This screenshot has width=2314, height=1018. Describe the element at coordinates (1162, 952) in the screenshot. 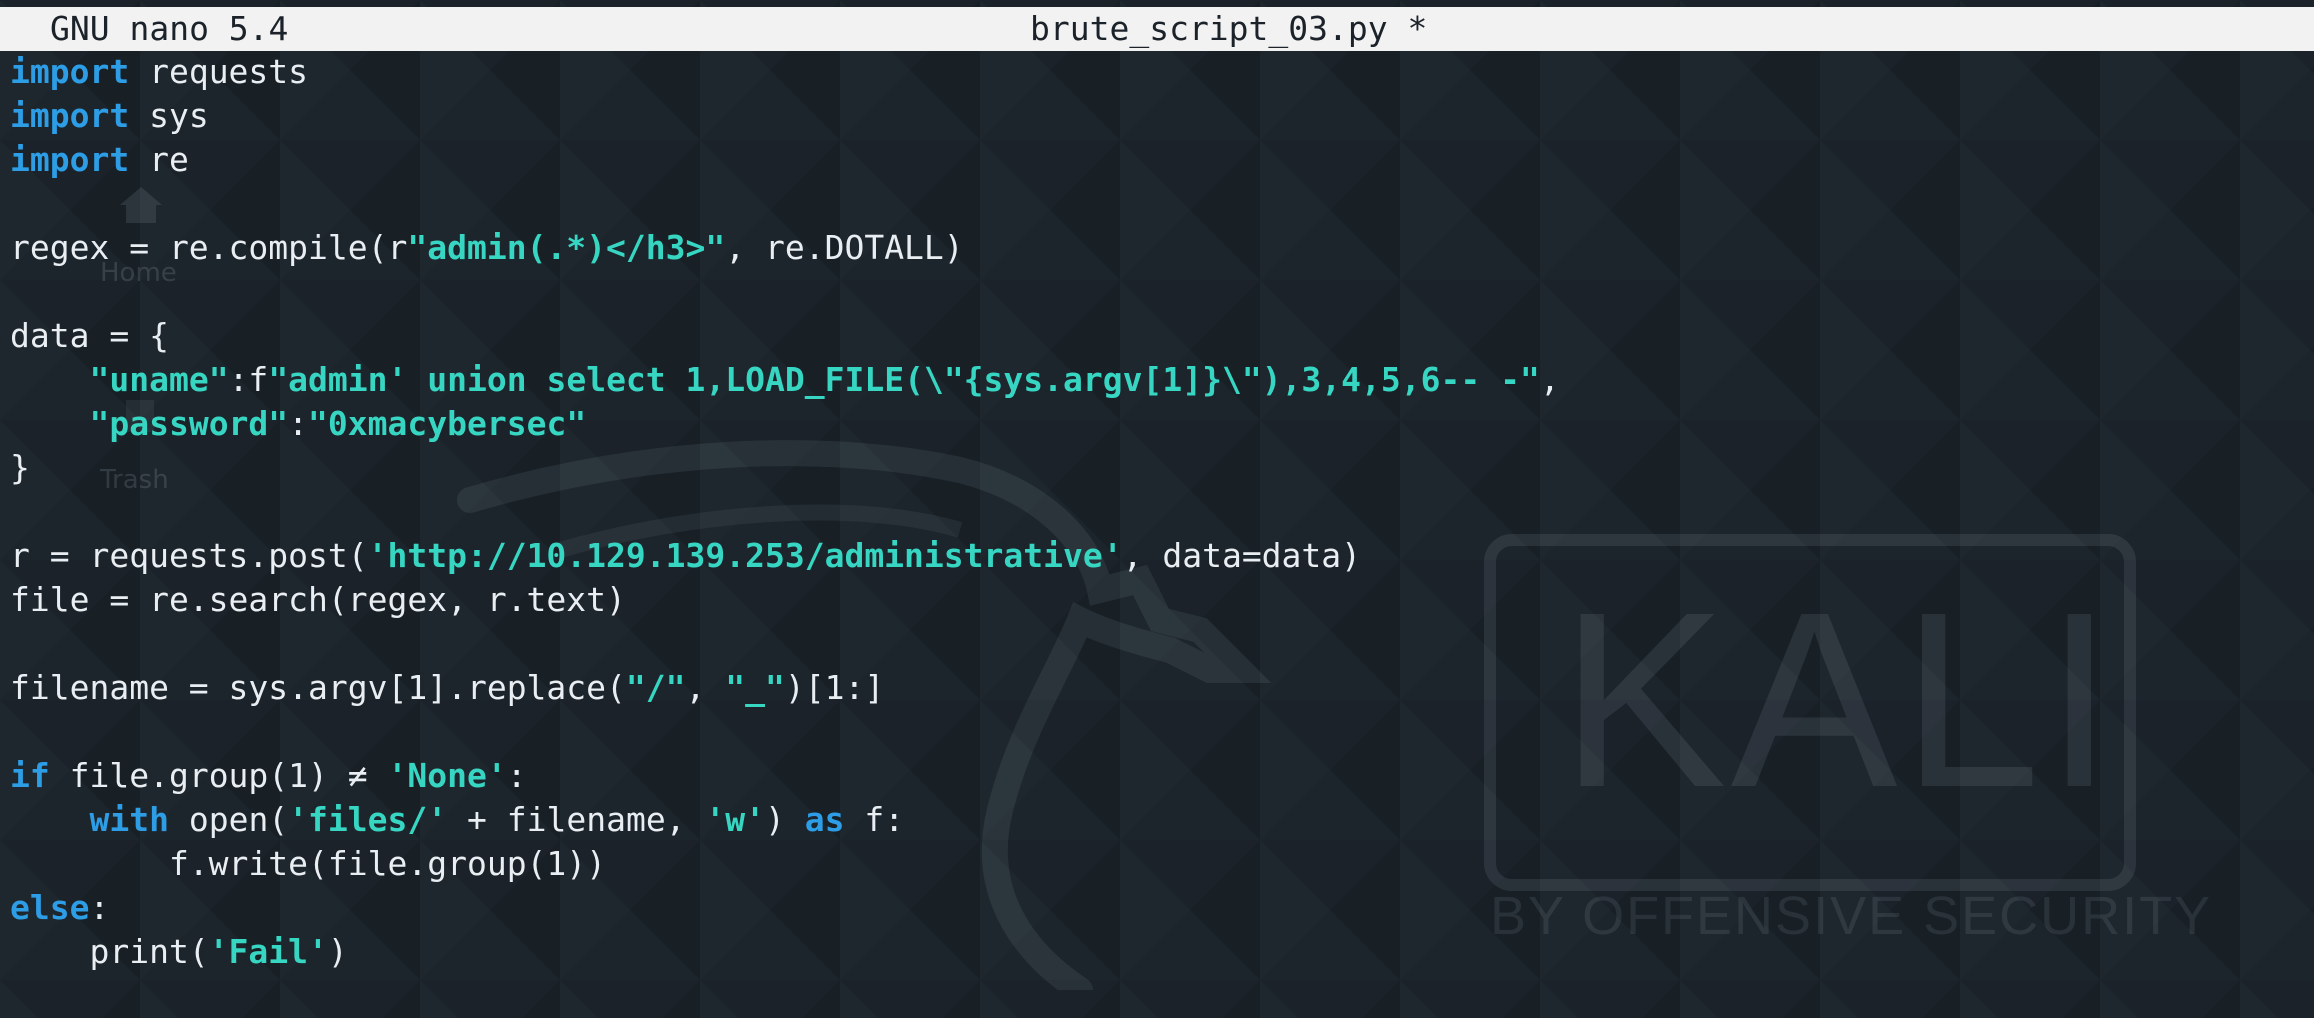

I see `code-line: print('Fail')` at that location.